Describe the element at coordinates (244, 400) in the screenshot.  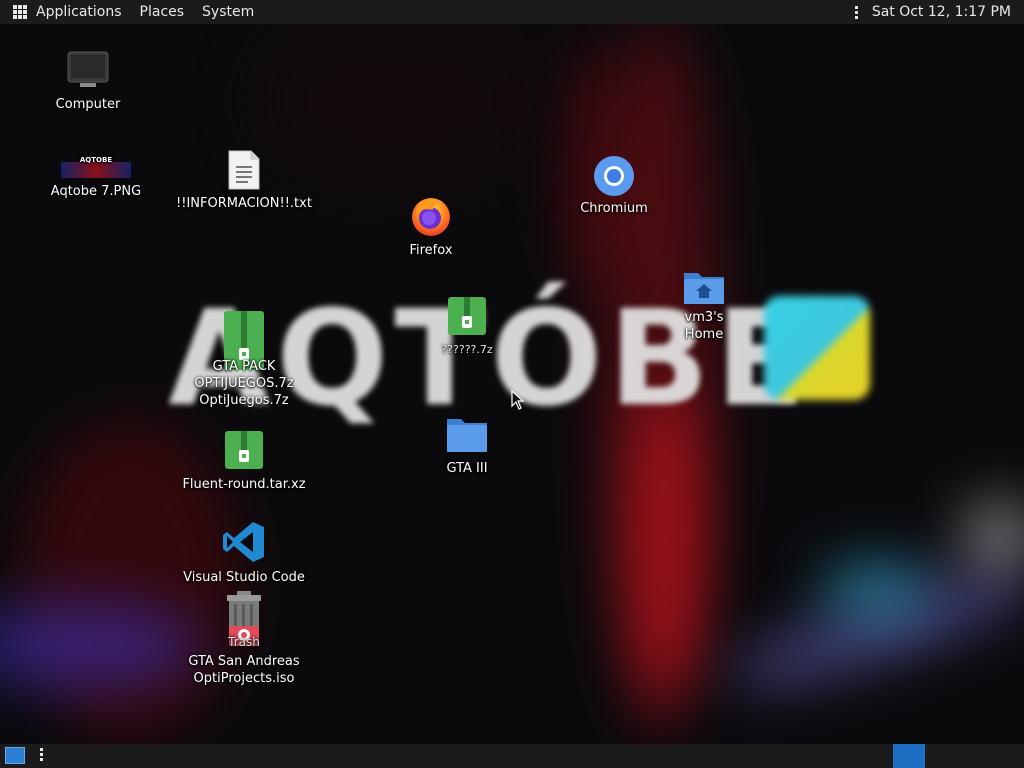
I see `icon-label: OptiJuegos.7z` at that location.